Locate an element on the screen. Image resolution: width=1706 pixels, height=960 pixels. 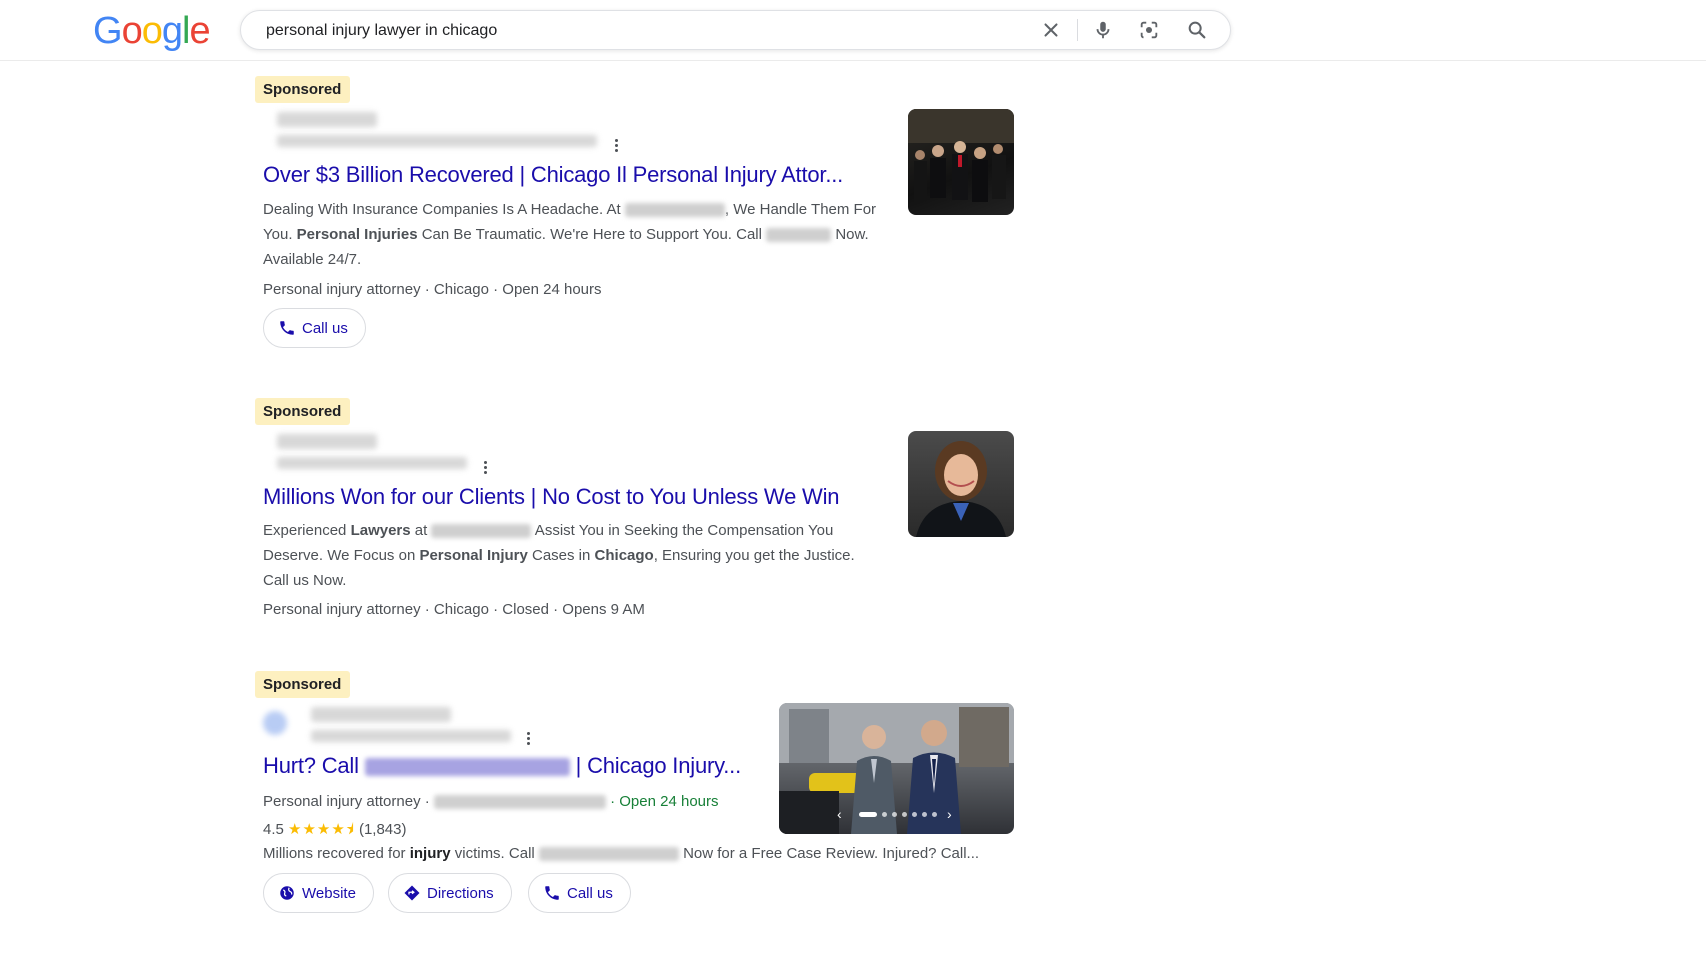
ad-thumbnail-lawyer-portrait is located at coordinates (961, 484).